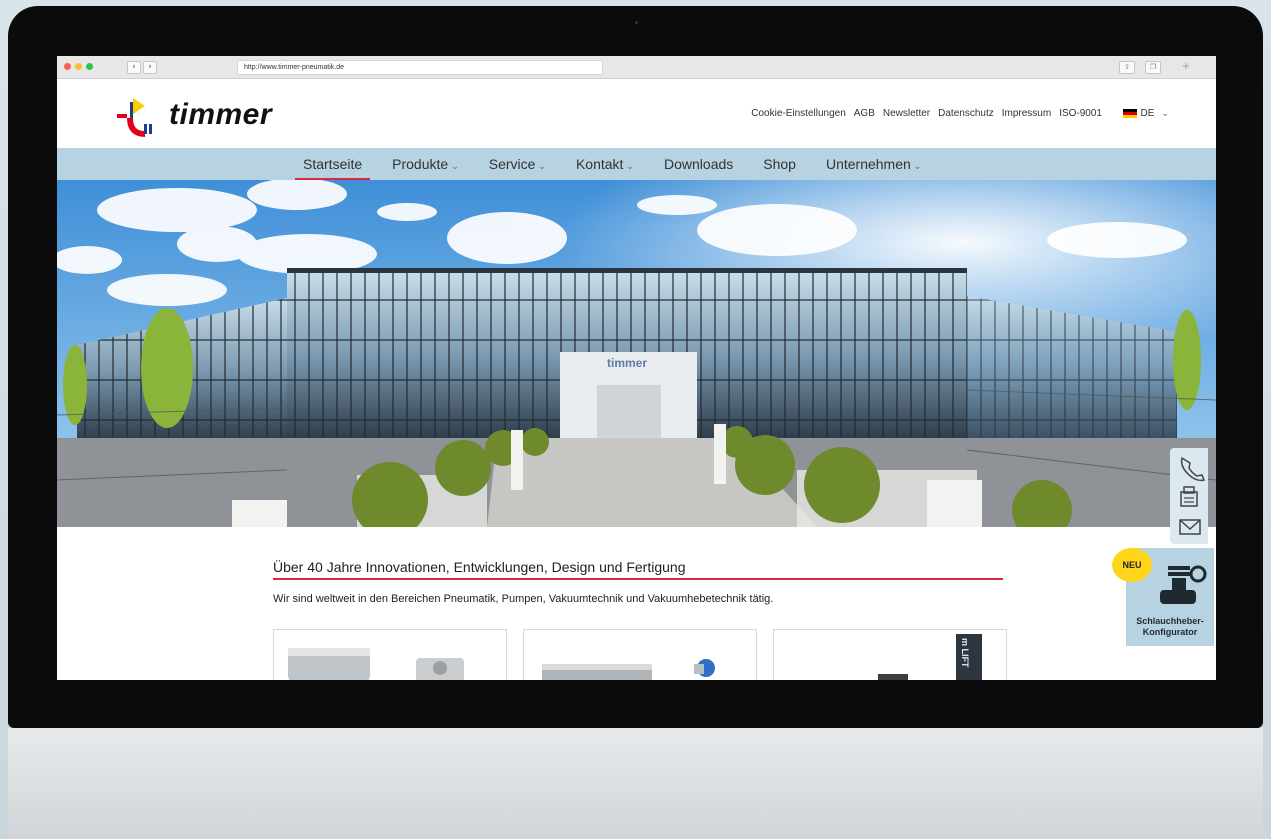 Image resolution: width=1271 pixels, height=839 pixels. I want to click on nav-item-produkte: Produkte ⌄, so click(425, 164).